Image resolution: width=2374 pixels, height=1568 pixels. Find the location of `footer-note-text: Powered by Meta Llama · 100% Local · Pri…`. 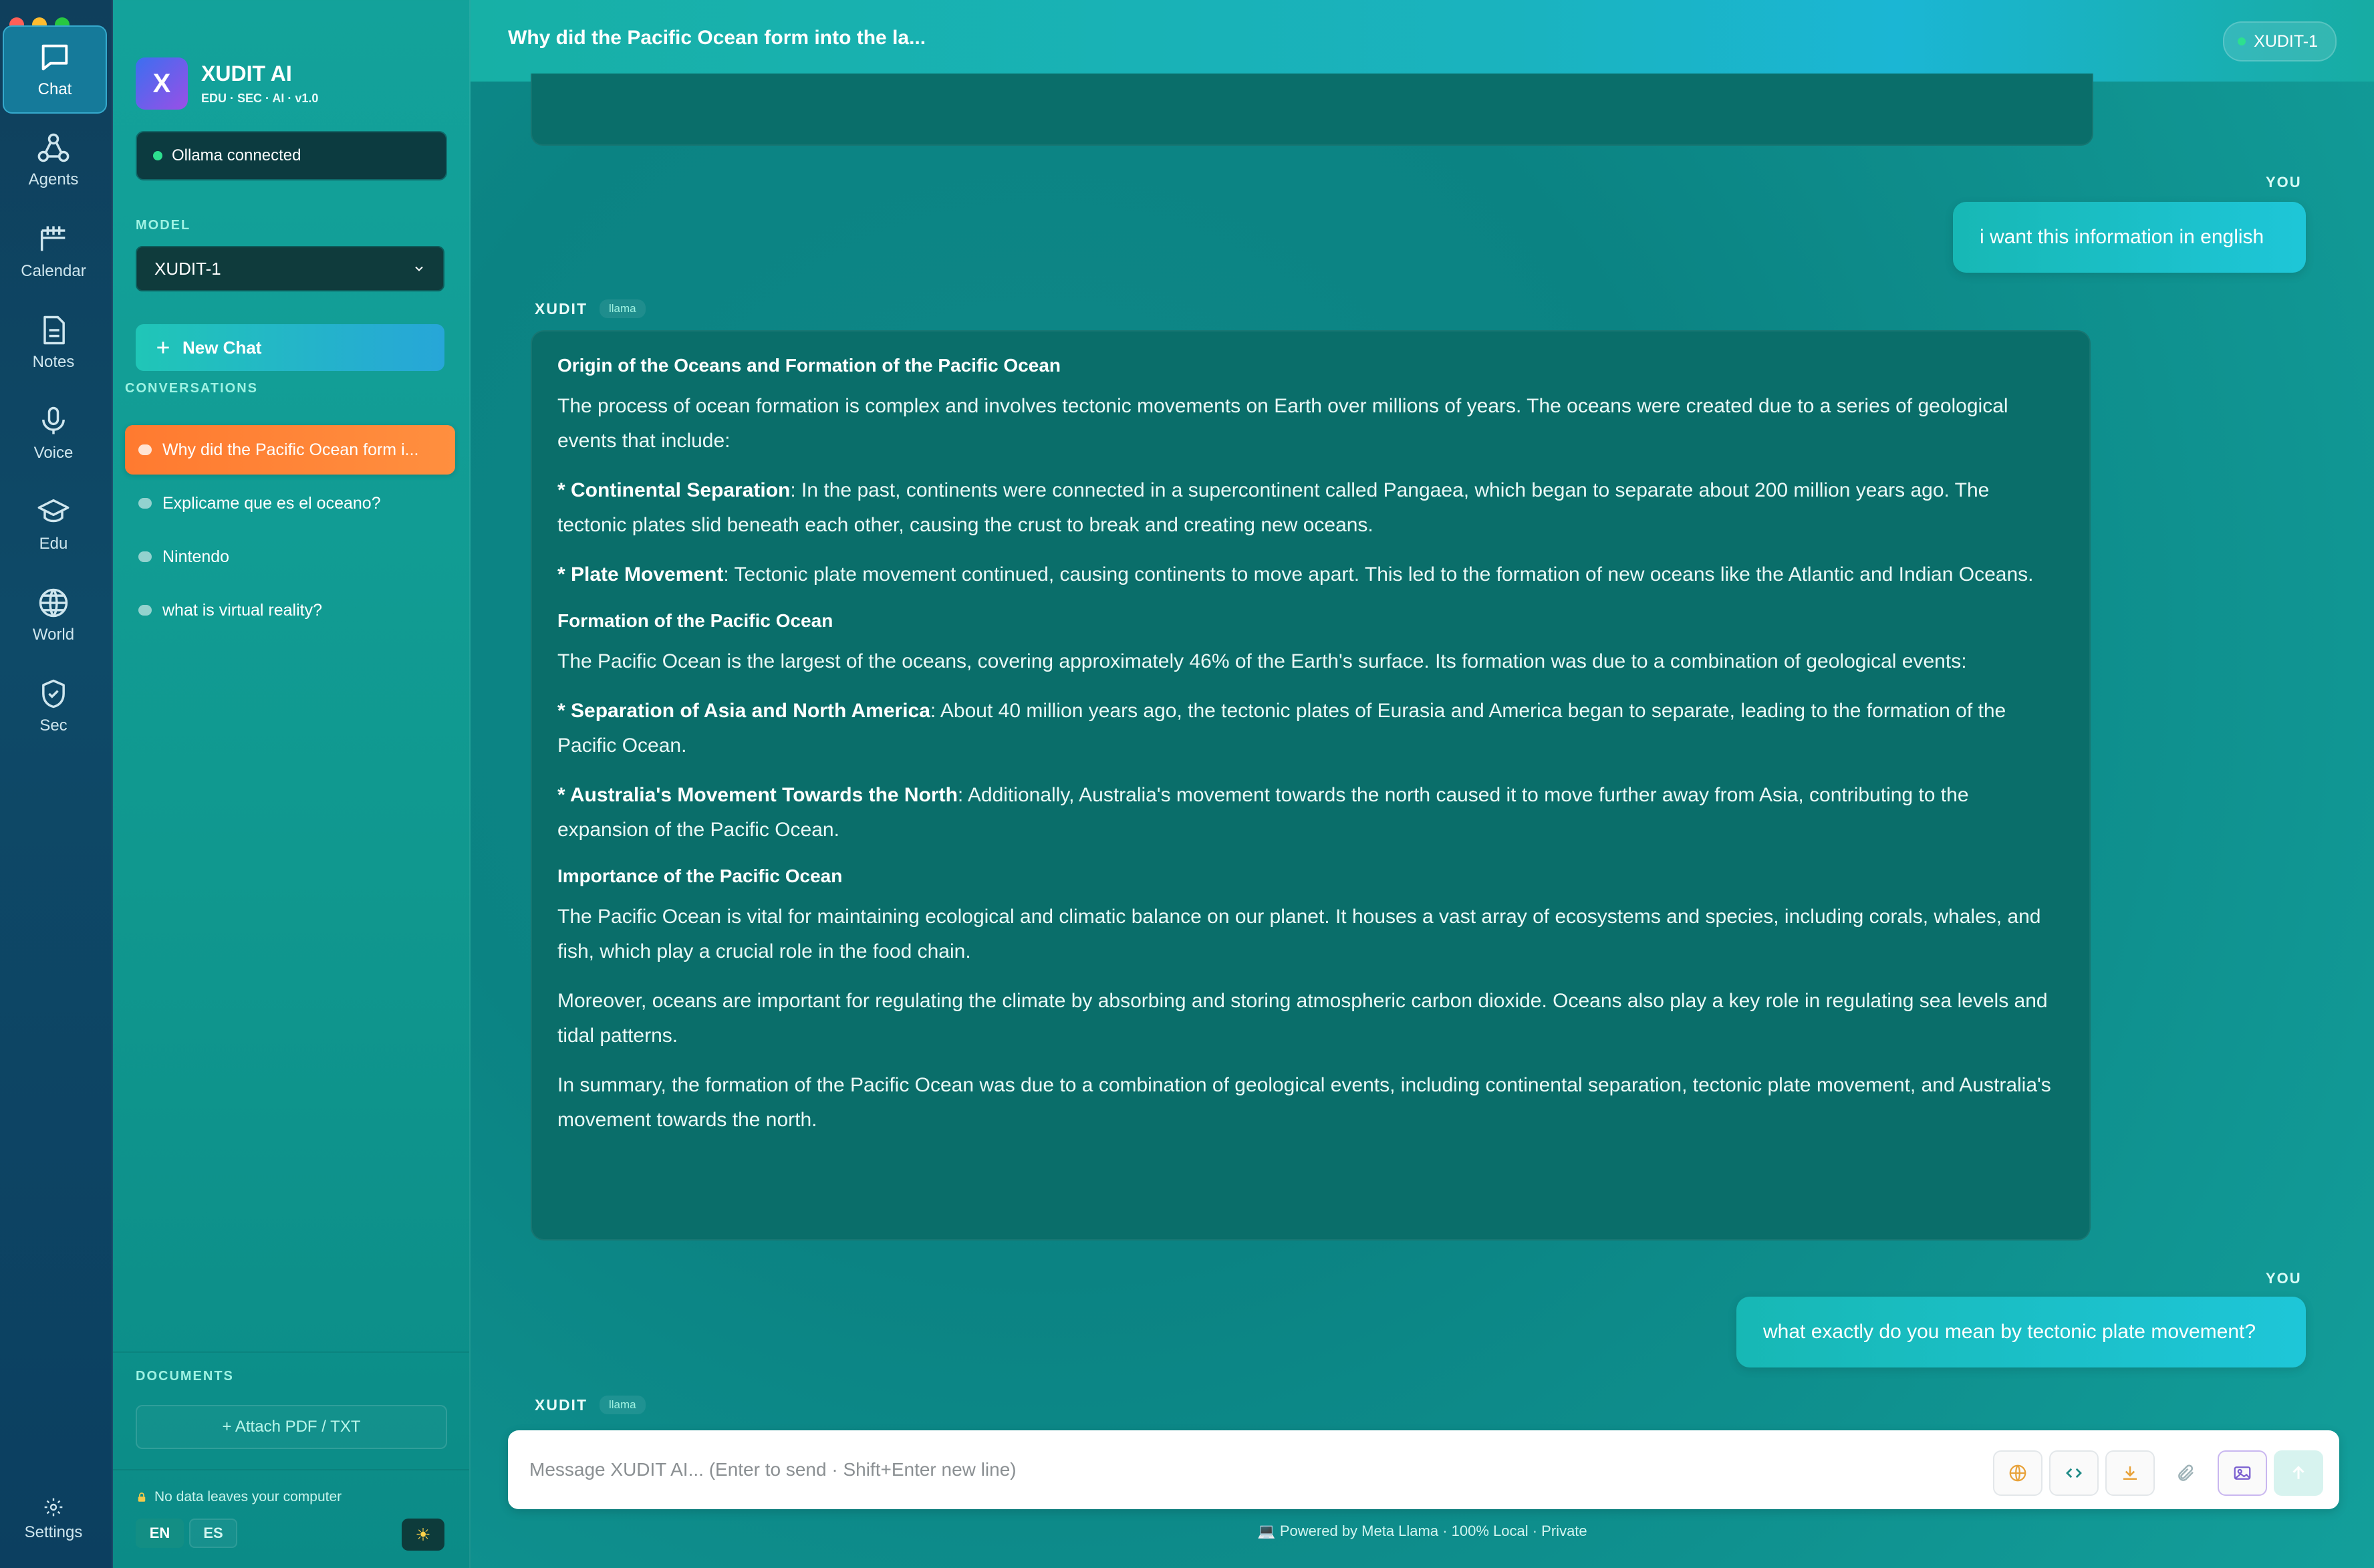

footer-note-text: Powered by Meta Llama · 100% Local · Pri… is located at coordinates (1433, 1531).